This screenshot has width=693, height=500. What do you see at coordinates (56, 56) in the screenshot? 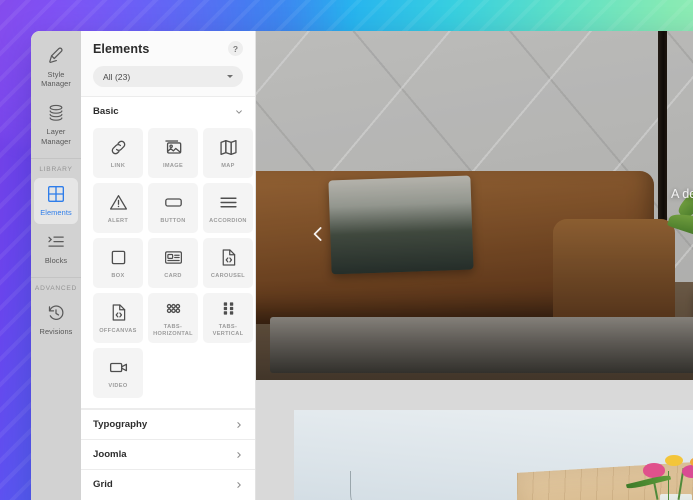
I see `brush-icon` at bounding box center [56, 56].